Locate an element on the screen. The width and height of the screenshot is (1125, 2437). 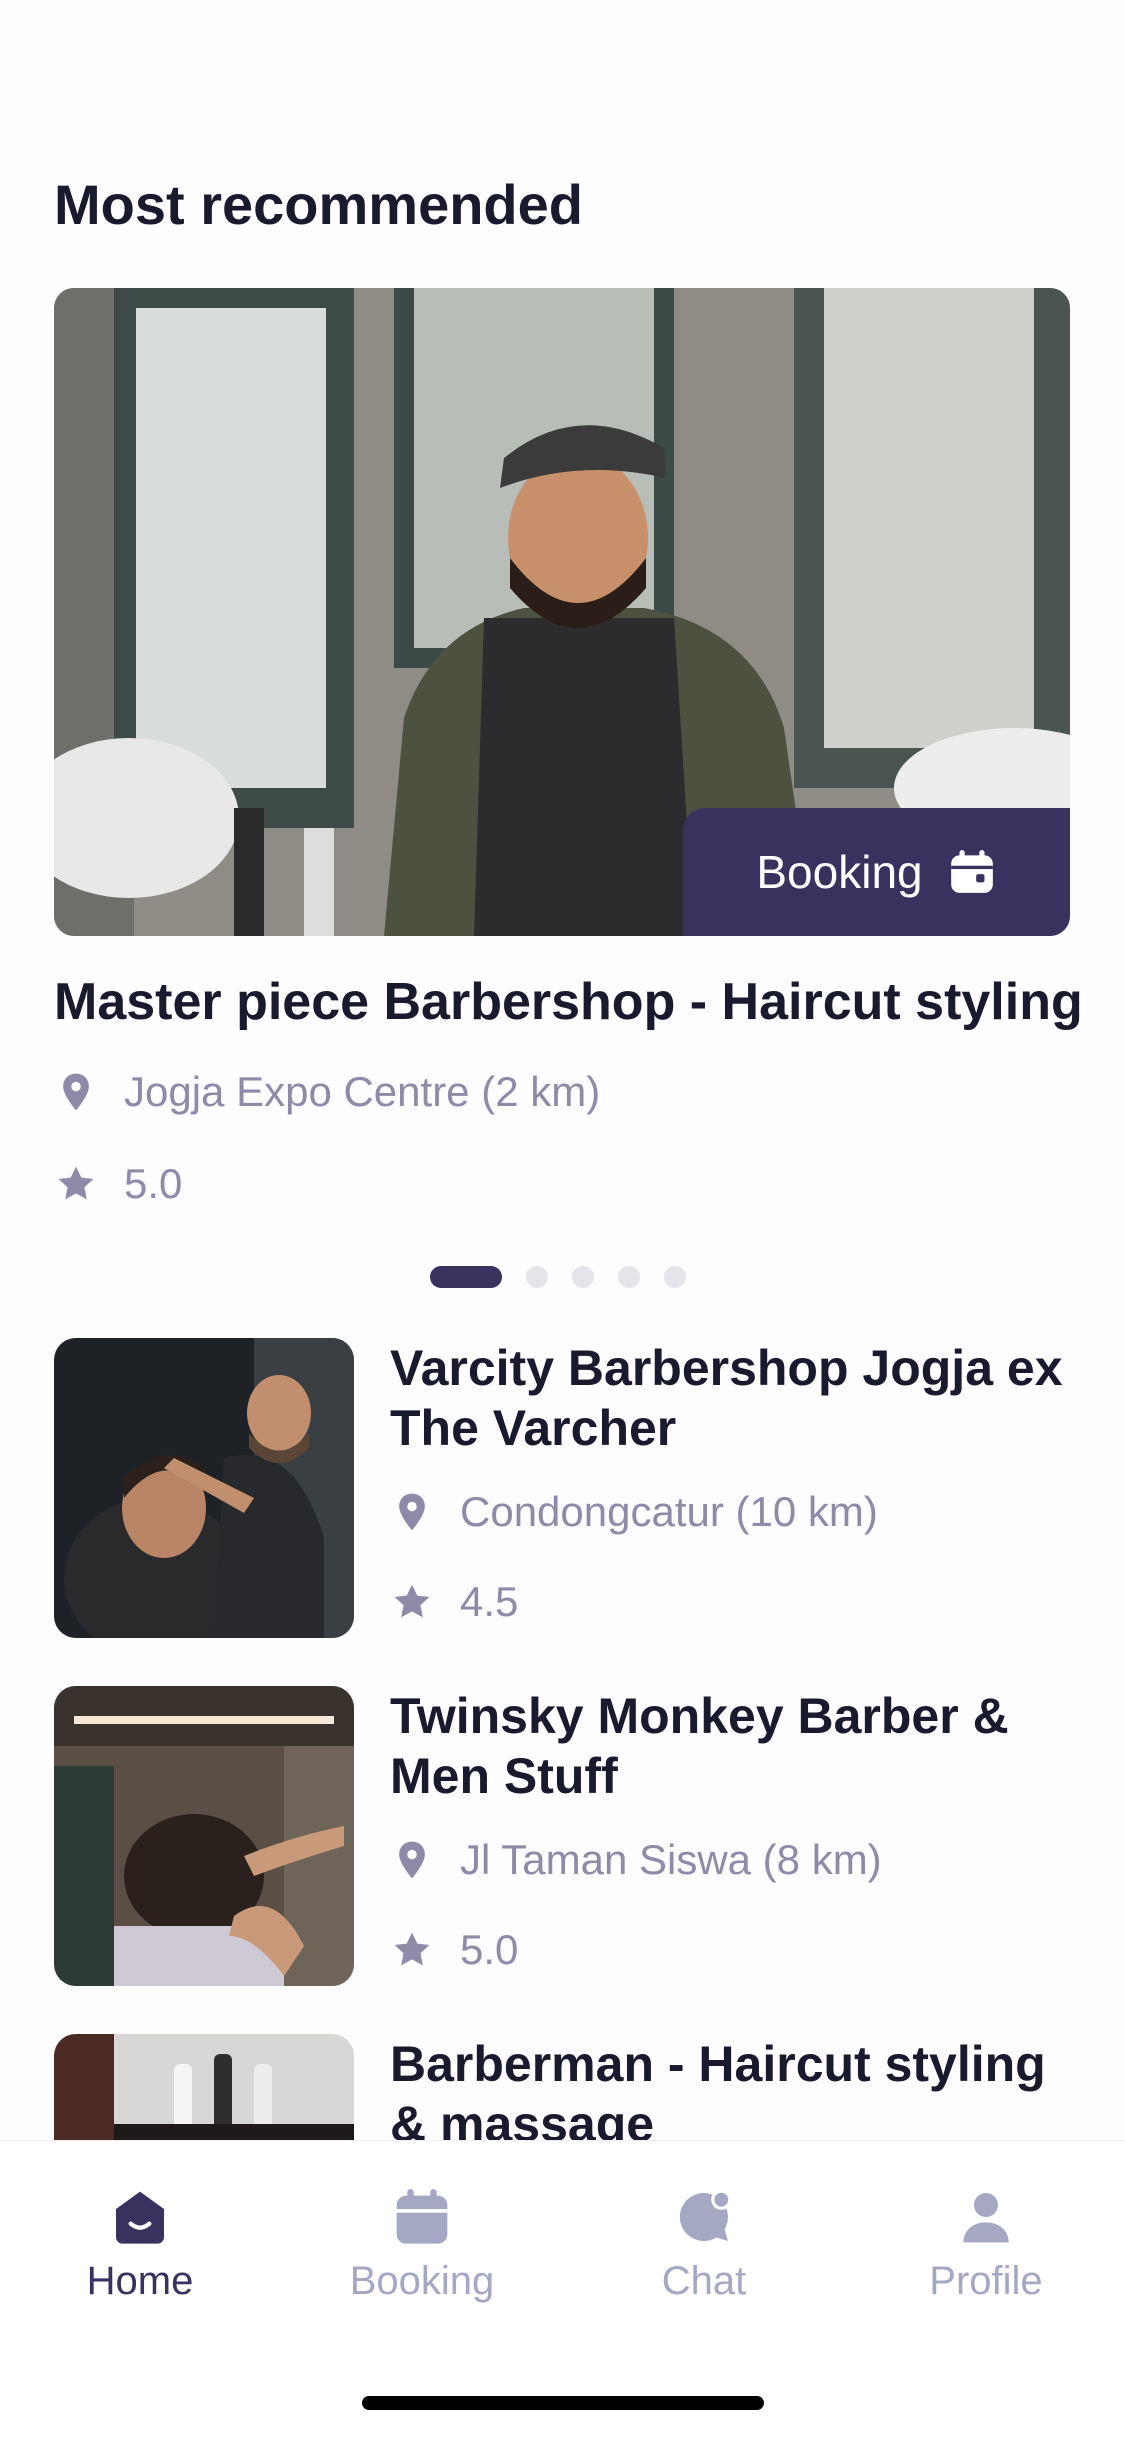
profile-icon is located at coordinates (986, 2218).